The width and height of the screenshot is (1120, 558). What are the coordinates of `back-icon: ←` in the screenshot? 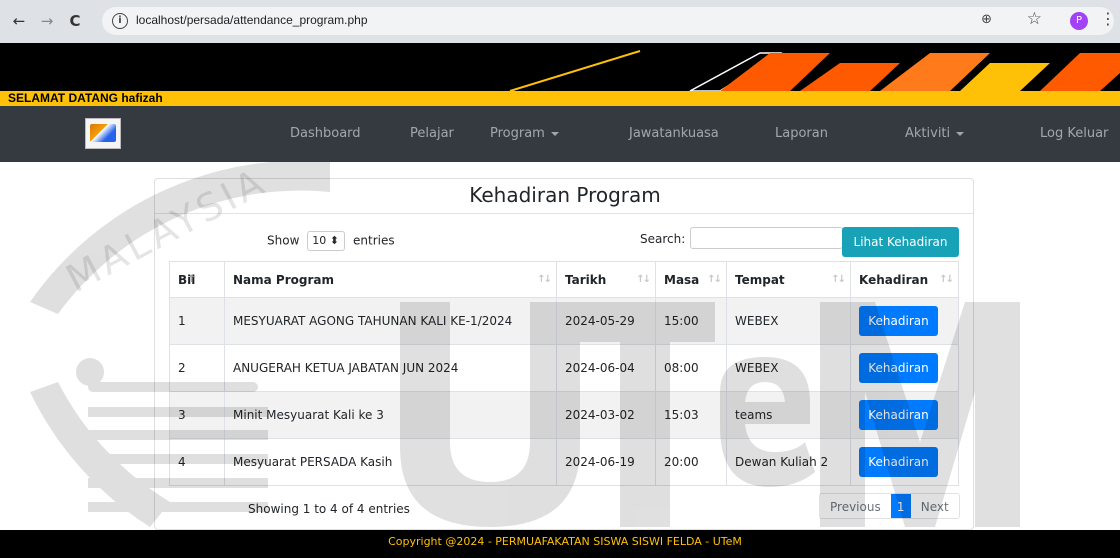 It's located at (19, 21).